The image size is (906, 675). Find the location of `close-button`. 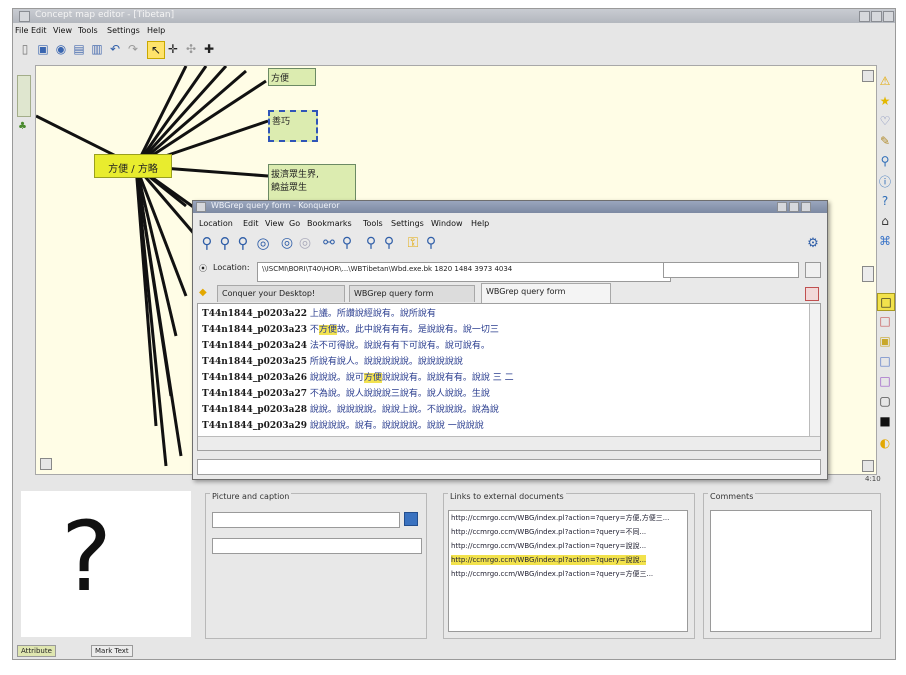

close-button is located at coordinates (888, 16).